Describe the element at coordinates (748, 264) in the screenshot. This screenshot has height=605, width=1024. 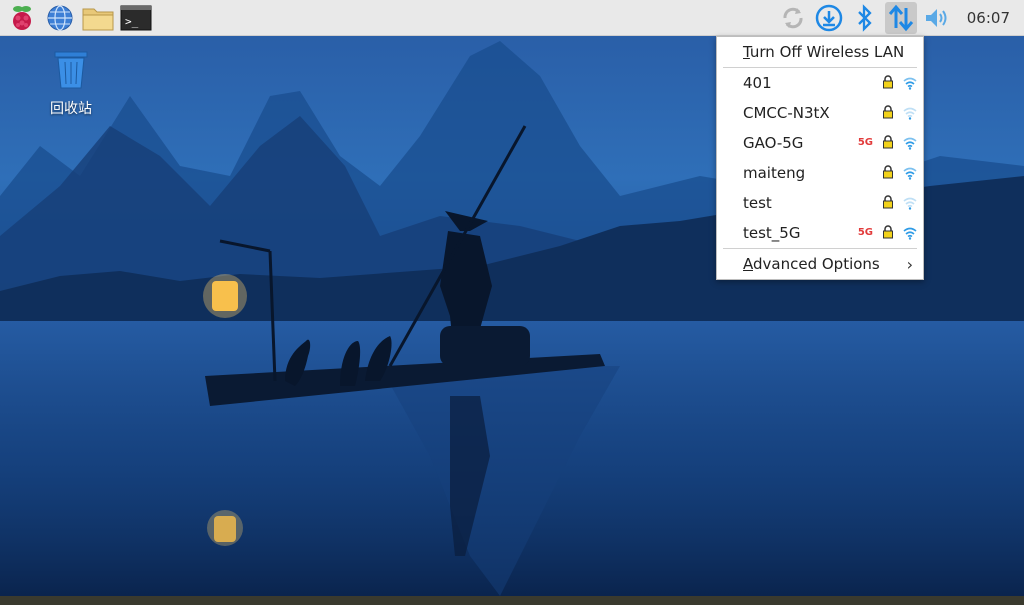
I see `mnemonic-letter: A` at that location.